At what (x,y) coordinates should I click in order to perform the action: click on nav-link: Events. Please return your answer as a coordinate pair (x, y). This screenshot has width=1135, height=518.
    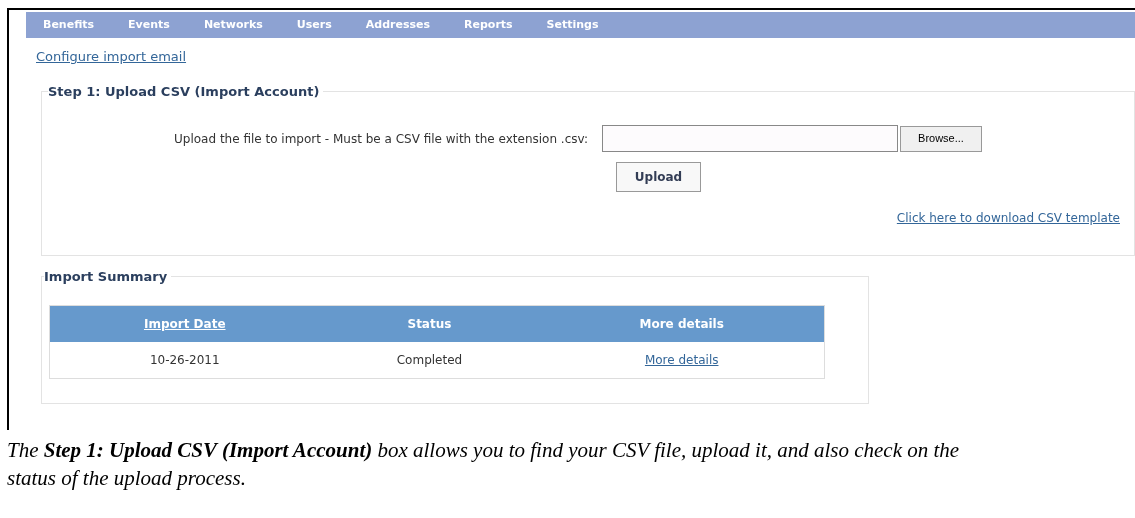
    Looking at the image, I should click on (149, 25).